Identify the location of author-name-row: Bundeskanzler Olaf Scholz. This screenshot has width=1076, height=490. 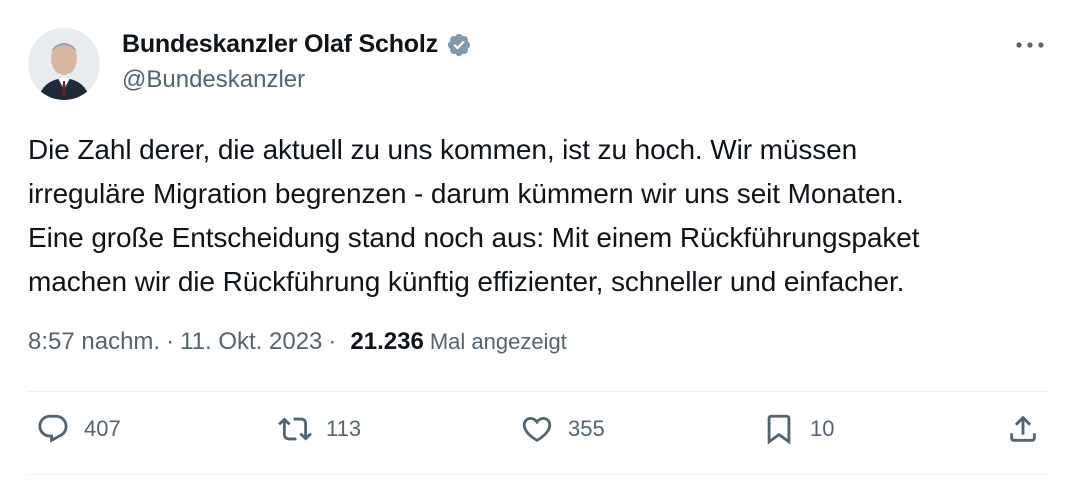
(297, 44).